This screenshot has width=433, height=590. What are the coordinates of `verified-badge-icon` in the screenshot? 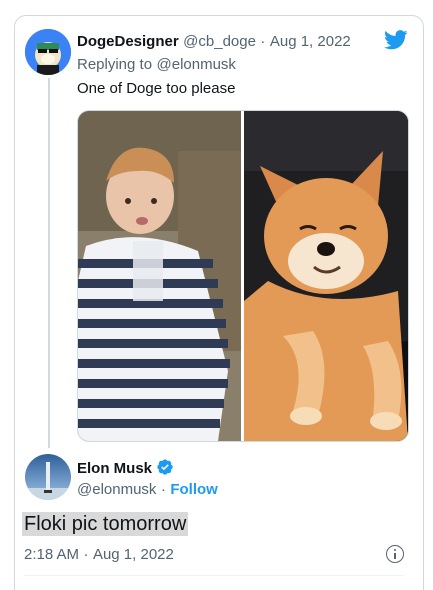 It's located at (165, 467).